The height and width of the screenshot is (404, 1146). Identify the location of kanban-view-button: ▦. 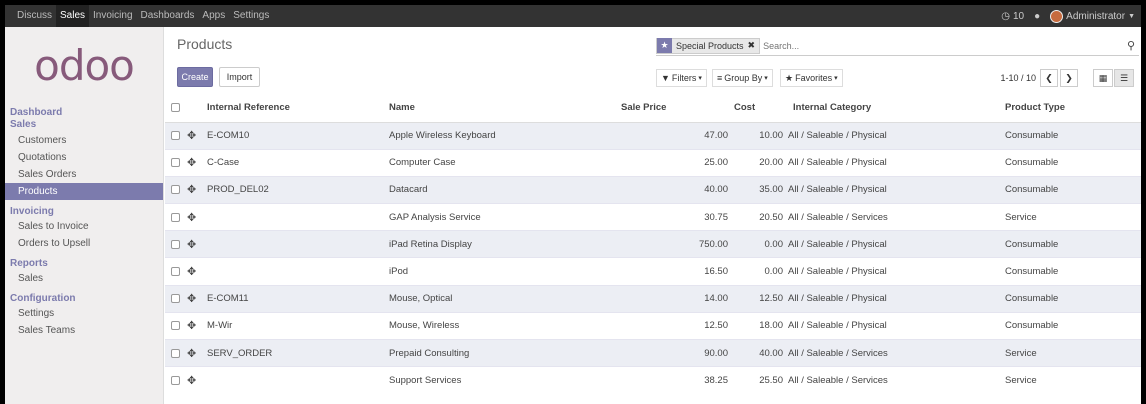
(1103, 78).